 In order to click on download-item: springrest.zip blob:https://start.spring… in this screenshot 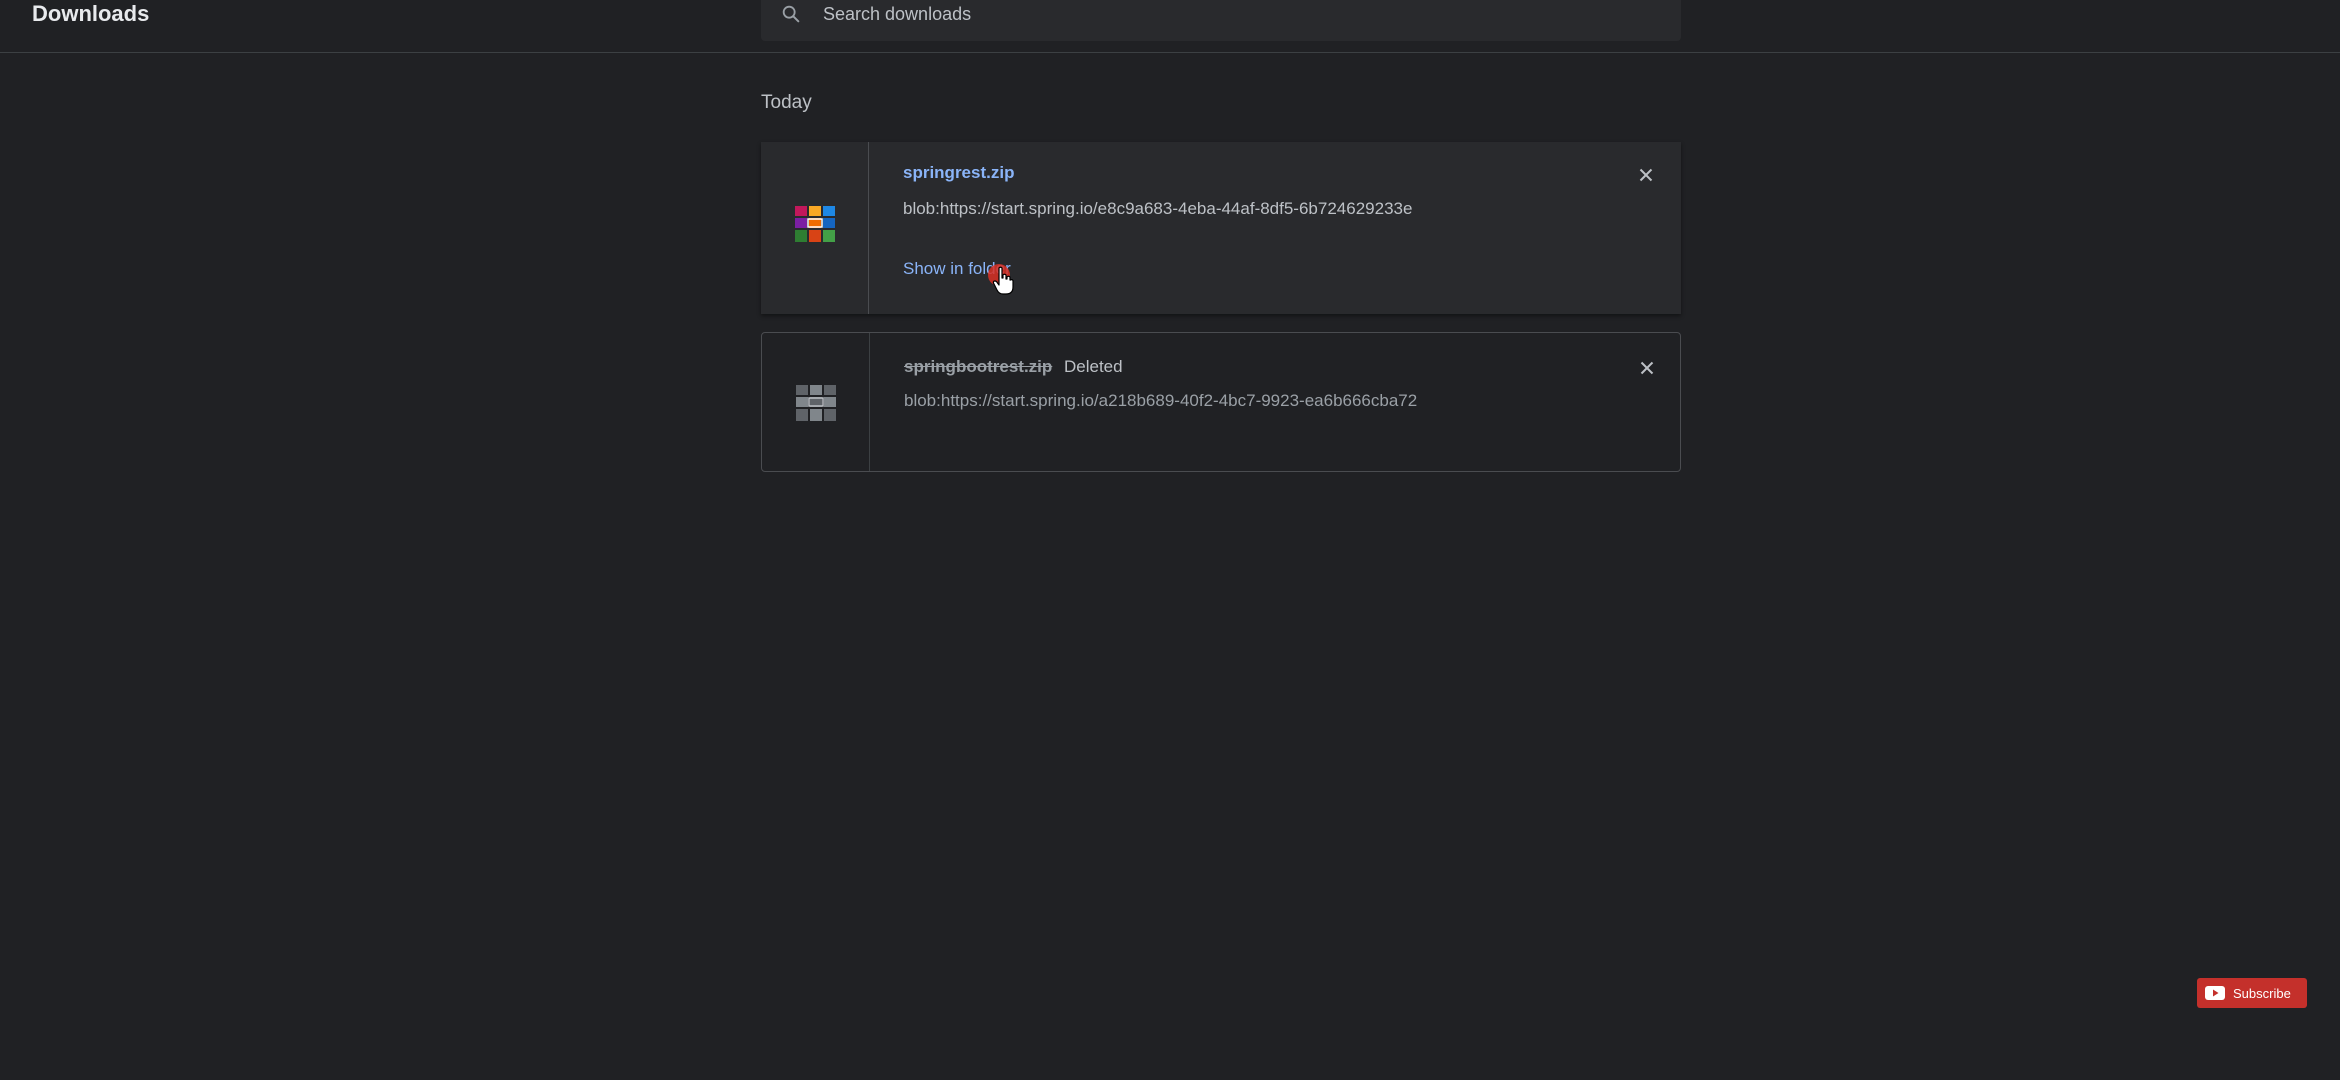, I will do `click(1221, 228)`.